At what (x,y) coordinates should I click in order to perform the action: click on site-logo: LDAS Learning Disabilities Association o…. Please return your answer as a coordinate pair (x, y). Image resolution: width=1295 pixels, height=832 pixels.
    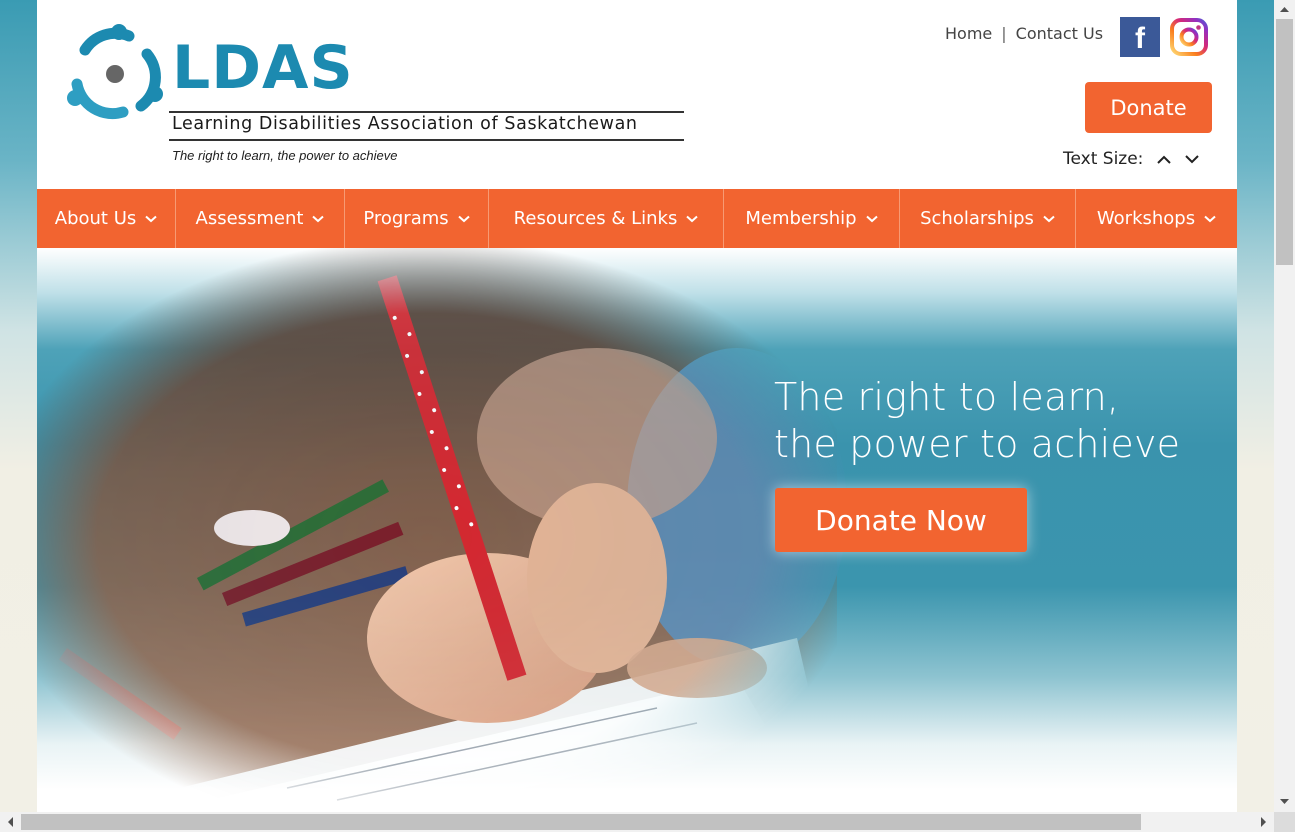
    Looking at the image, I should click on (377, 93).